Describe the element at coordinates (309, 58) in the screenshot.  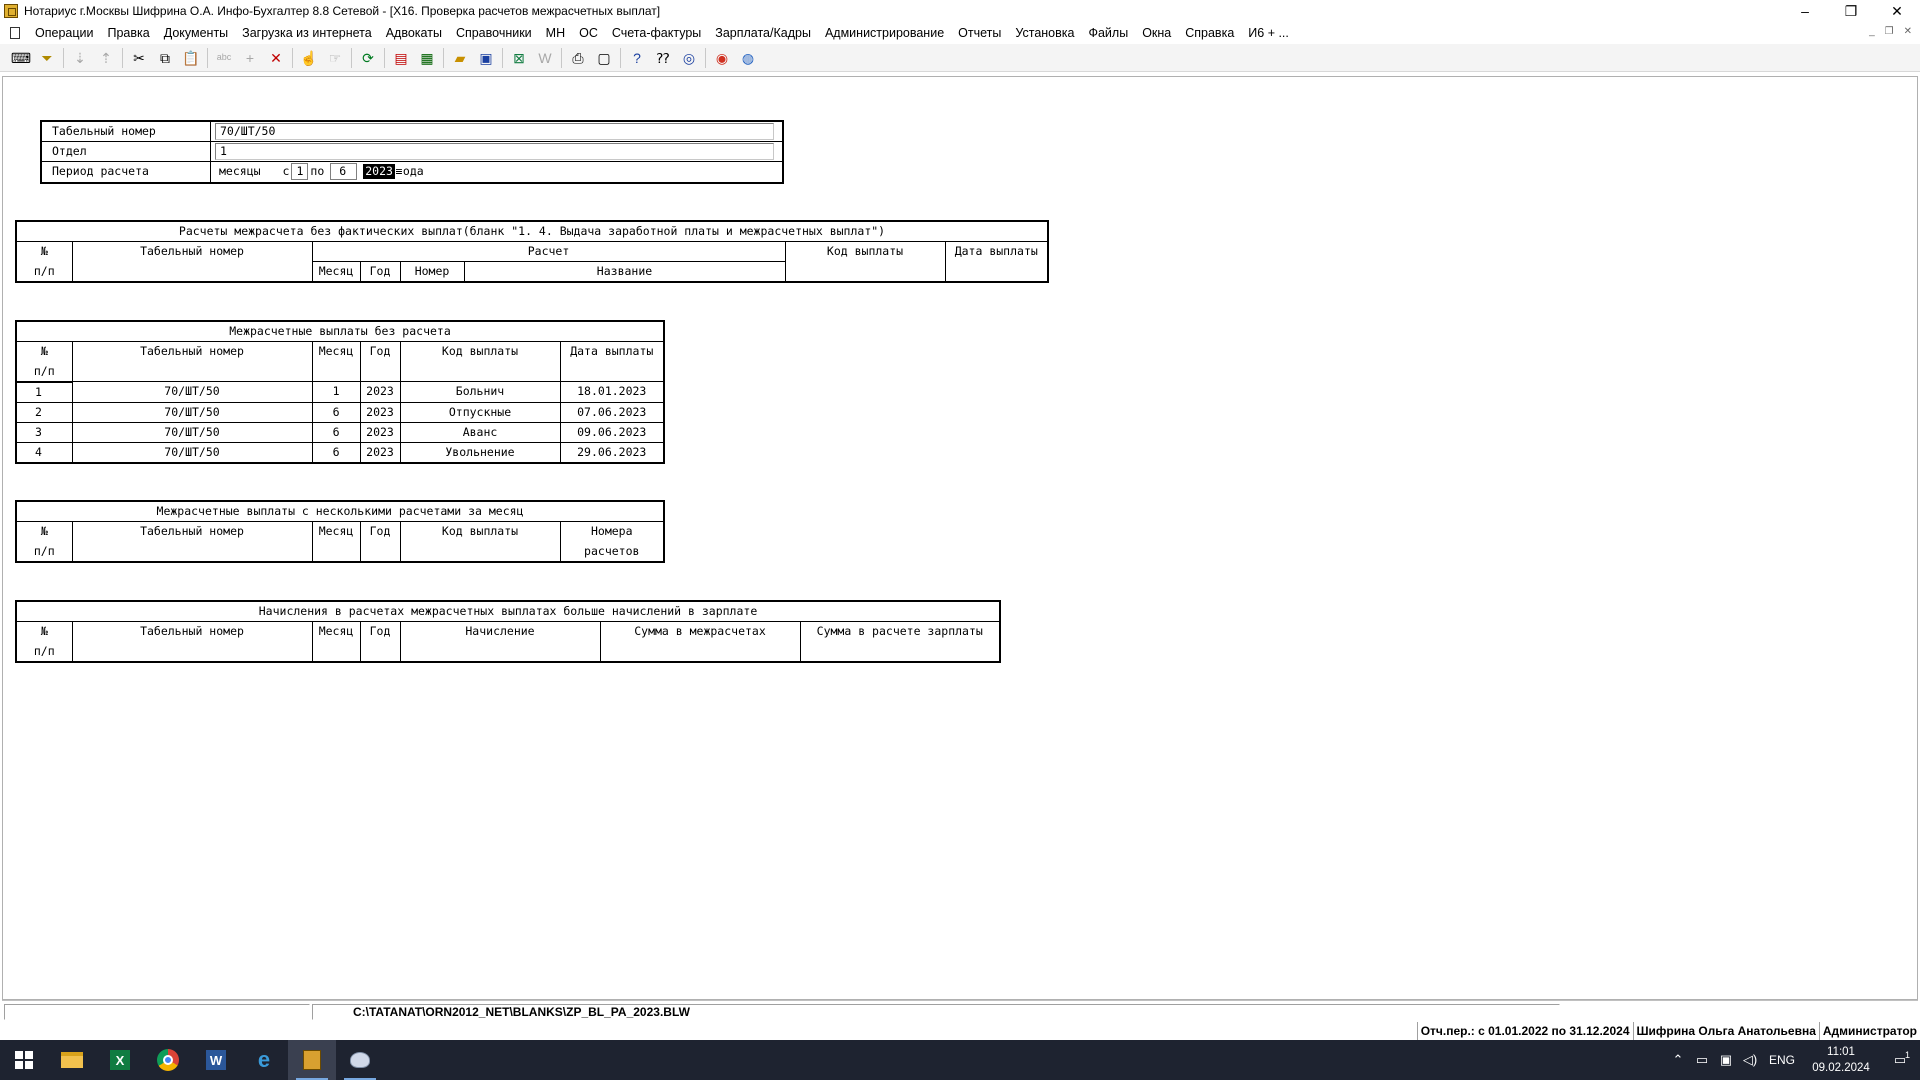
I see `pointer-icon: ☝` at that location.